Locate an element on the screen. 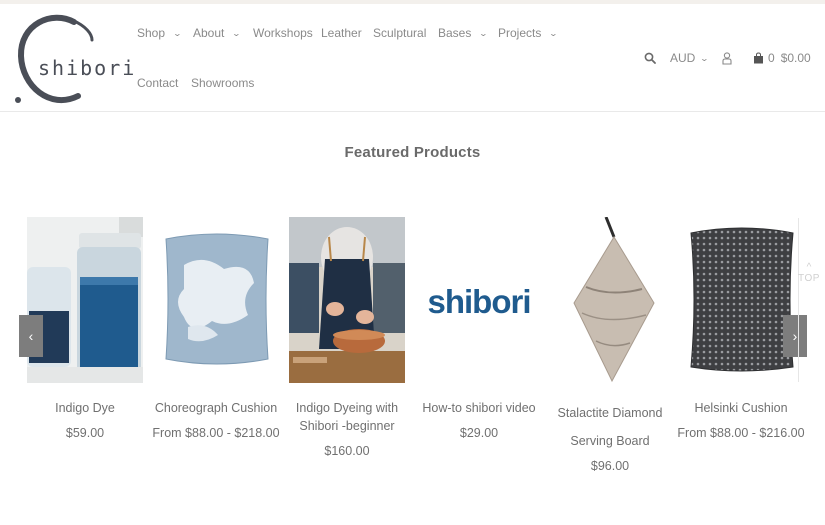 The height and width of the screenshot is (525, 825). logo-wordmark: shibori is located at coordinates (87, 68).